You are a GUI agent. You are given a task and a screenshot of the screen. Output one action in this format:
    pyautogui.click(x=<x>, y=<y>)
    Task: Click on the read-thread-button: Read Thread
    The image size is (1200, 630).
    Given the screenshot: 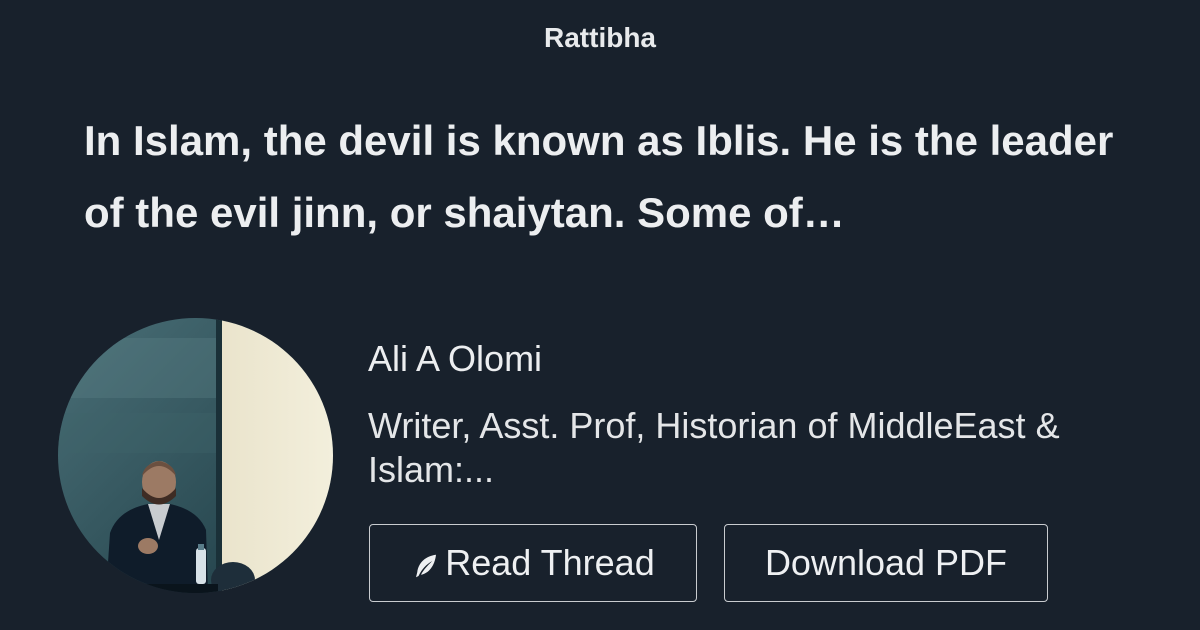 What is the action you would take?
    pyautogui.click(x=533, y=563)
    